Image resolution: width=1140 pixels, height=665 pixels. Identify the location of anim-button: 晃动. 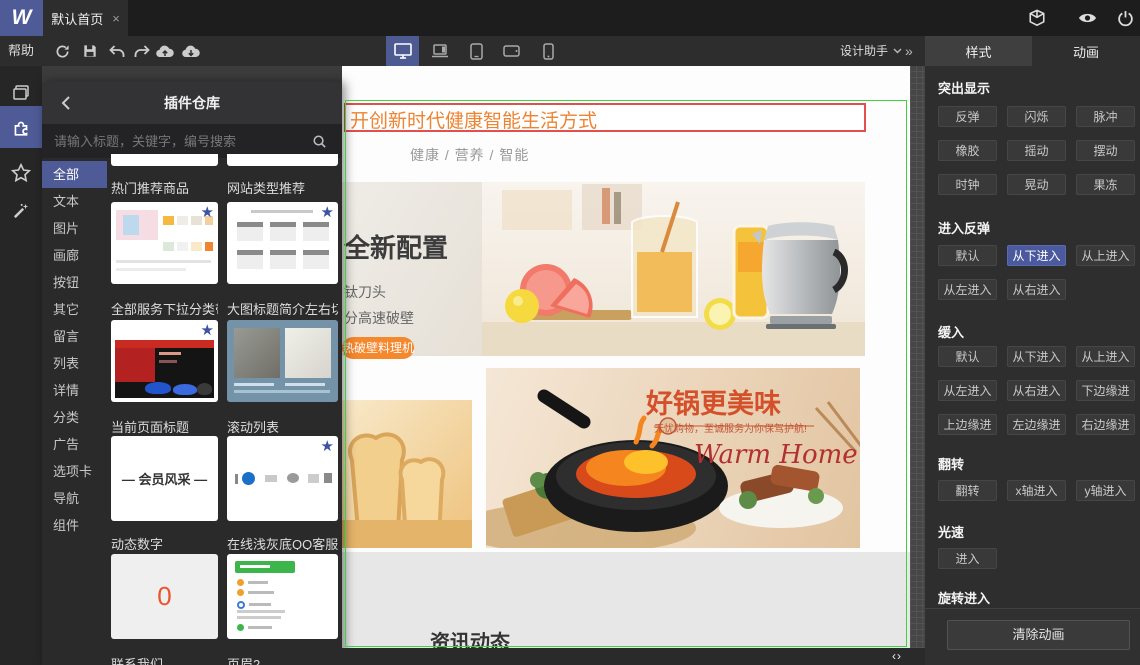
(1036, 184).